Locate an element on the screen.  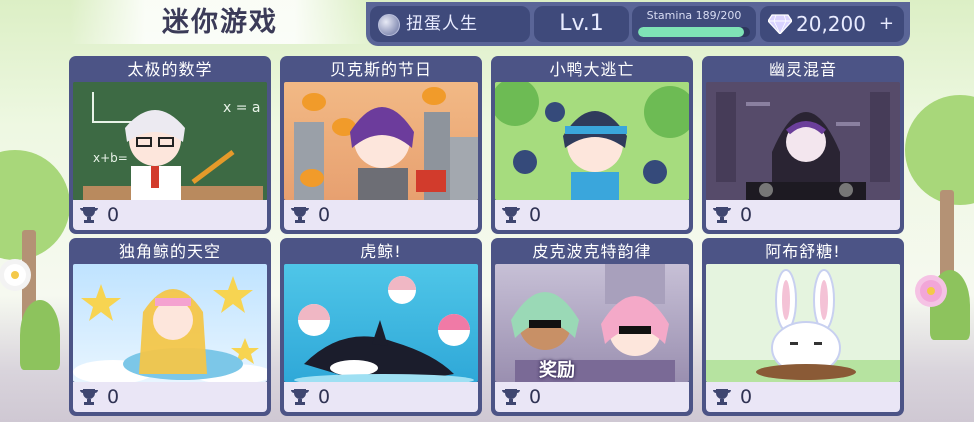
stamina-fill is located at coordinates (691, 32).